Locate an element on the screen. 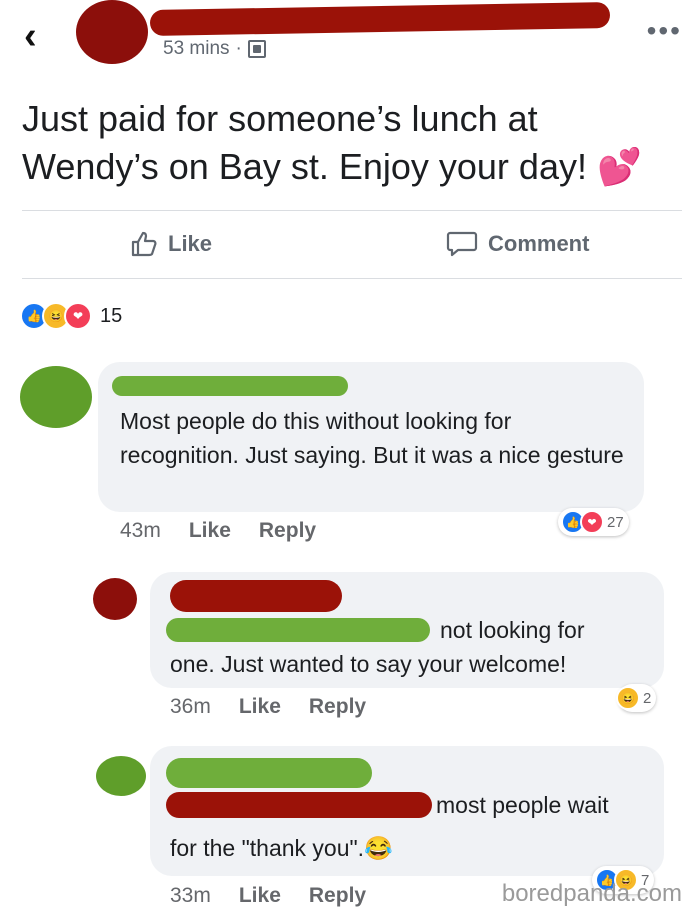 Image resolution: width=700 pixels, height=919 pixels. comment-time: 36m is located at coordinates (190, 706).